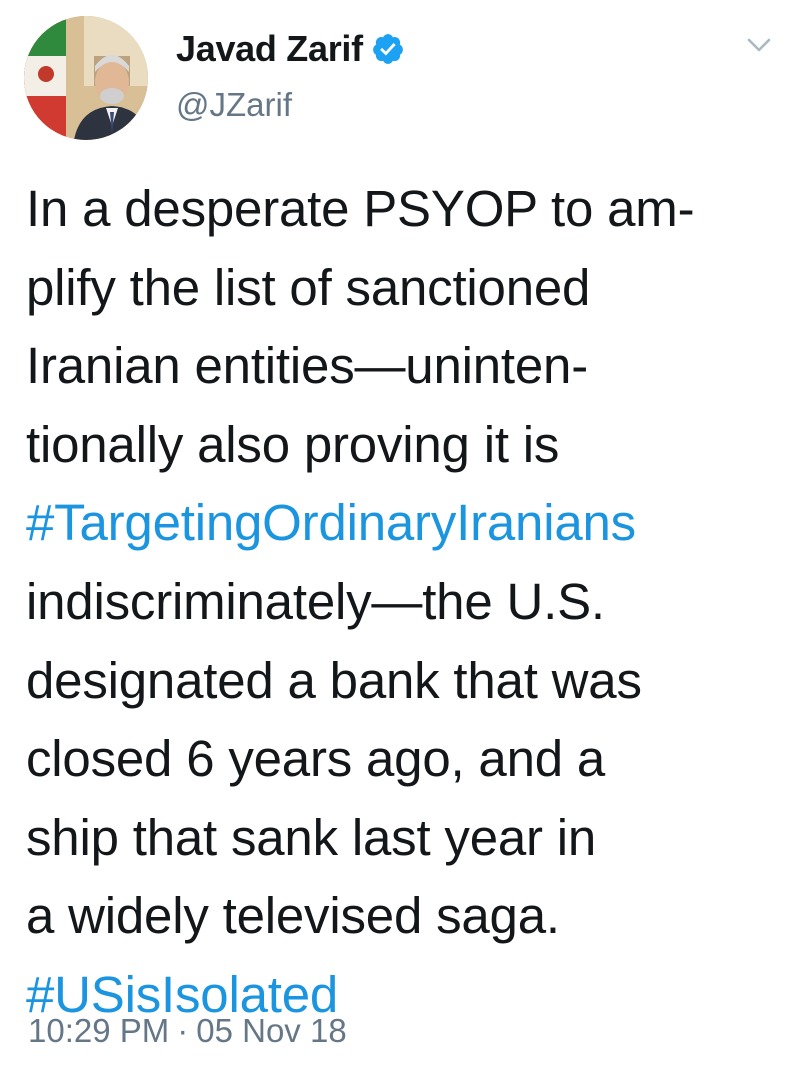  What do you see at coordinates (308, 287) in the screenshot?
I see `tweet-line: plify the list of sanctioned` at bounding box center [308, 287].